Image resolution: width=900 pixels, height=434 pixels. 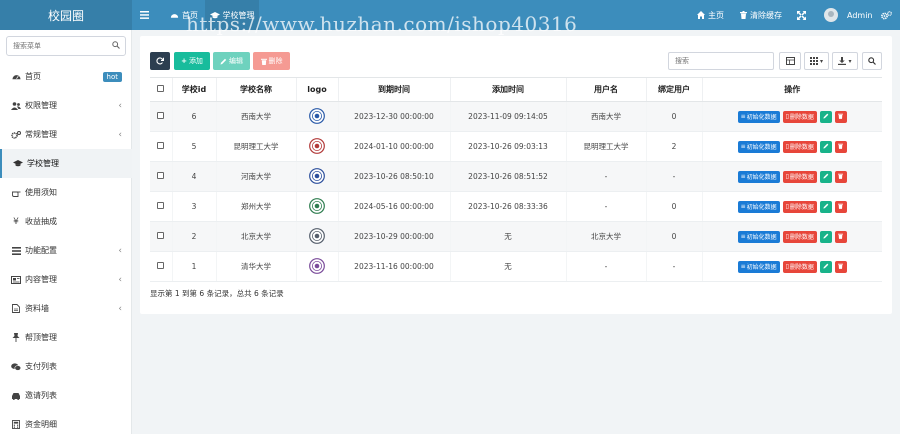 I want to click on add-button: + 添加, so click(x=192, y=61).